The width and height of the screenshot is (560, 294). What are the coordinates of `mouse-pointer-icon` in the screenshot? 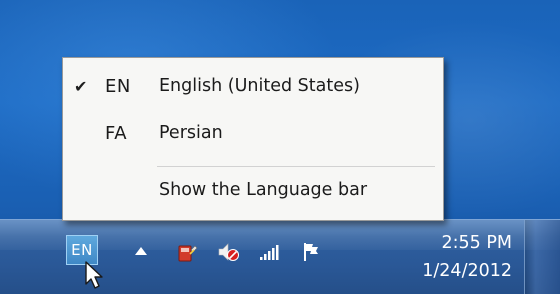 It's located at (94, 275).